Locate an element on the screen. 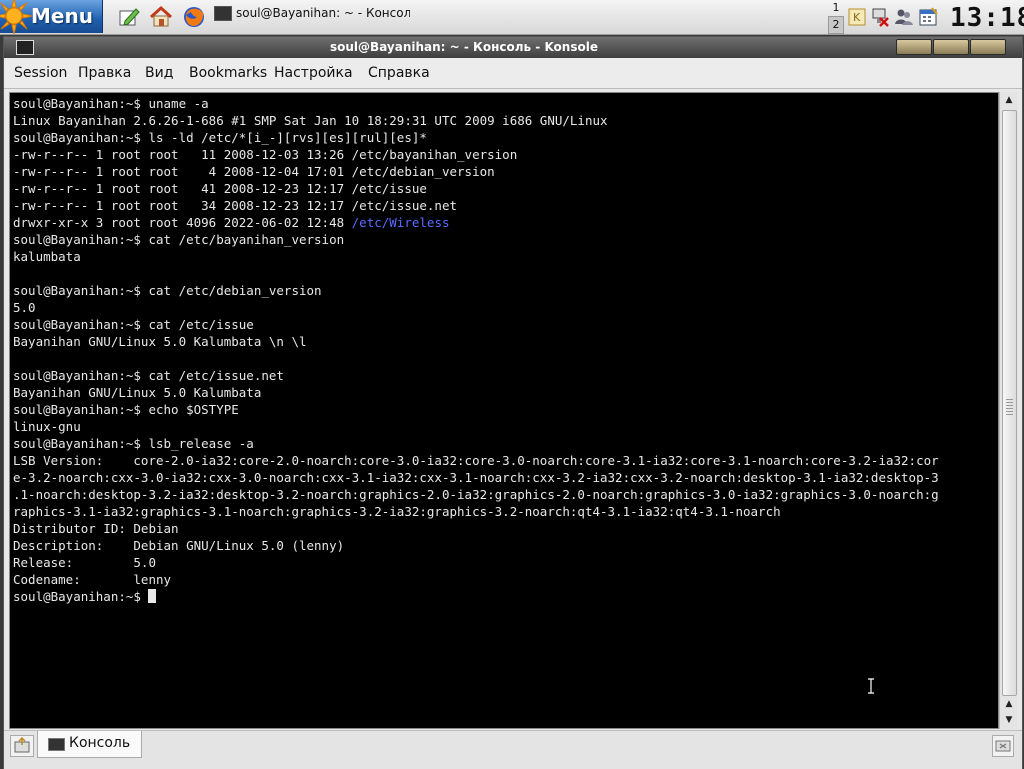 The width and height of the screenshot is (1024, 769). scrollbar-thumb is located at coordinates (1009, 403).